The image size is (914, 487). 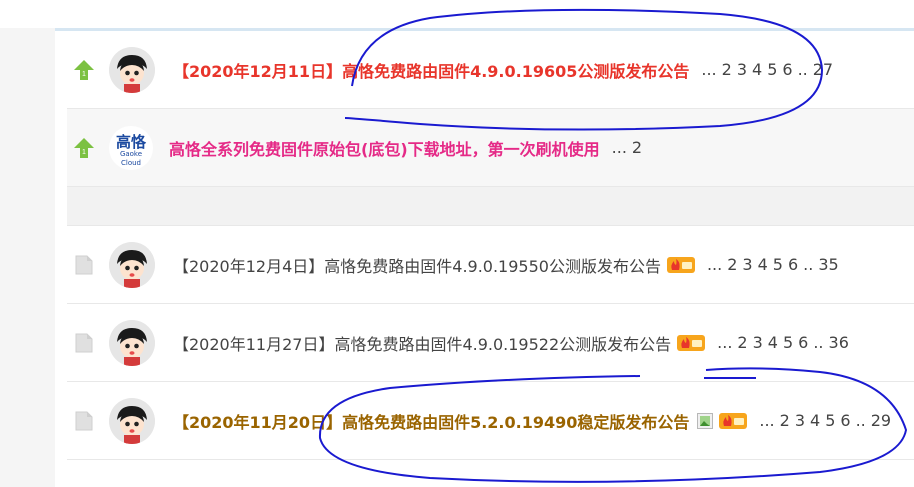 What do you see at coordinates (417, 265) in the screenshot?
I see `thread-title-link: 【2020年12月4日】高恪免费路由固件4.9.0.19550公测版发布公告` at bounding box center [417, 265].